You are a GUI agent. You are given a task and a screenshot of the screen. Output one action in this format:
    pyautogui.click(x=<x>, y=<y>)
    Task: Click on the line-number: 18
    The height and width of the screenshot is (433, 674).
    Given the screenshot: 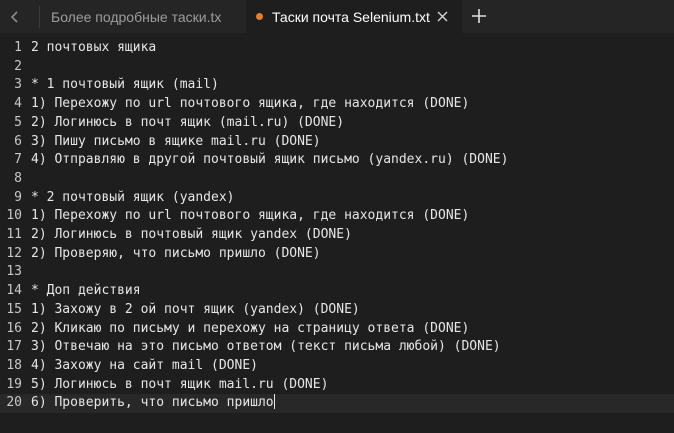 What is the action you would take?
    pyautogui.click(x=14, y=365)
    